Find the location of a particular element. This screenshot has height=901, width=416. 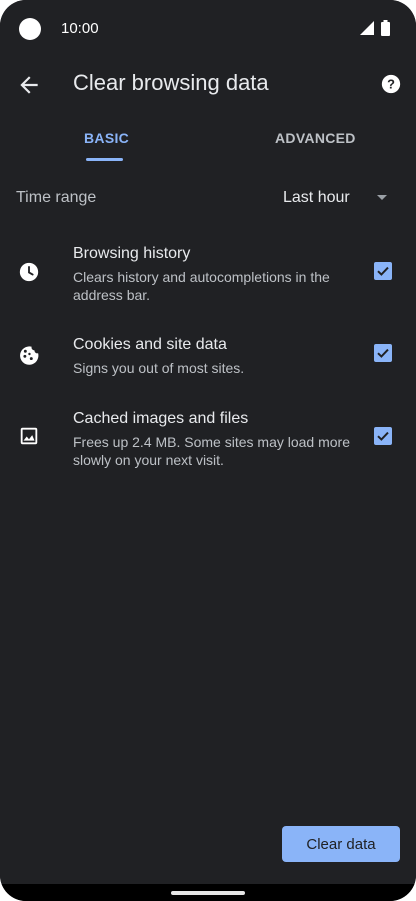

time-range-value: Last hour is located at coordinates (316, 198).